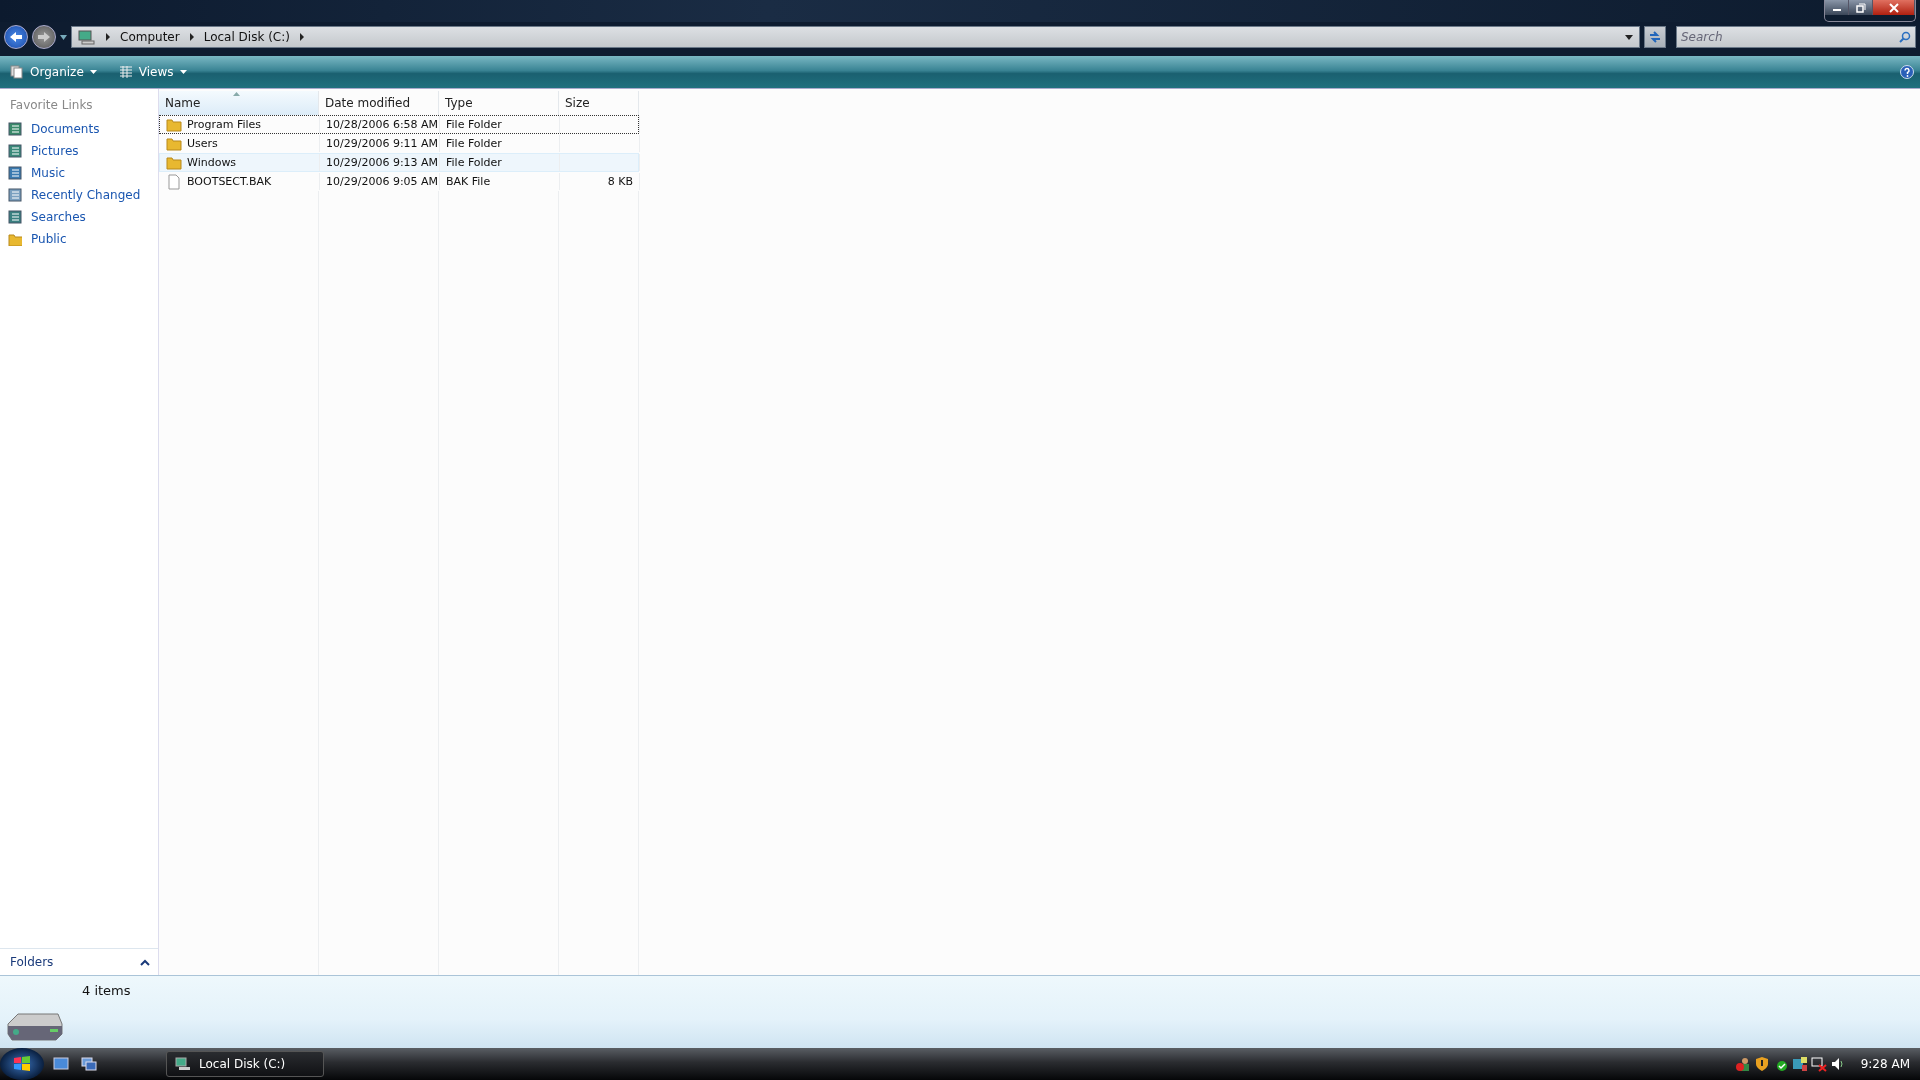 The width and height of the screenshot is (1920, 1080). Describe the element at coordinates (79, 195) in the screenshot. I see `favorite-link: Recently Changed` at that location.